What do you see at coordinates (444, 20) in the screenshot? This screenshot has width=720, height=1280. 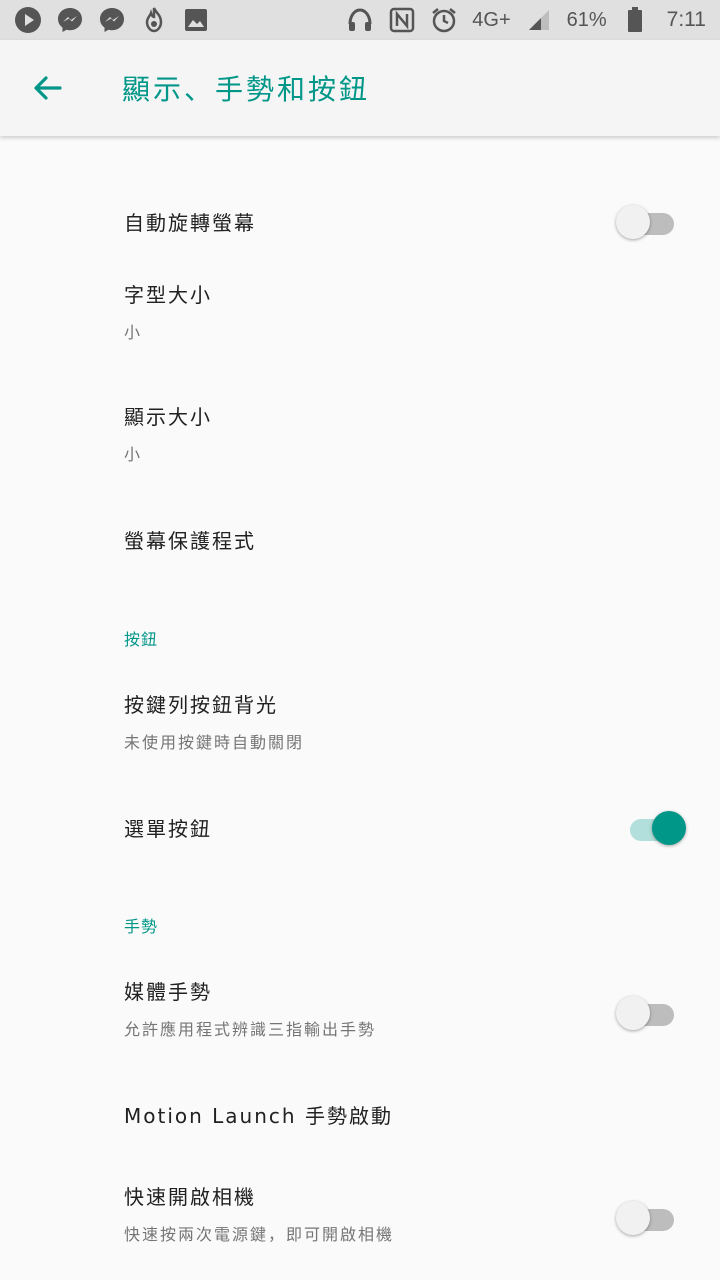 I see `alarm-icon` at bounding box center [444, 20].